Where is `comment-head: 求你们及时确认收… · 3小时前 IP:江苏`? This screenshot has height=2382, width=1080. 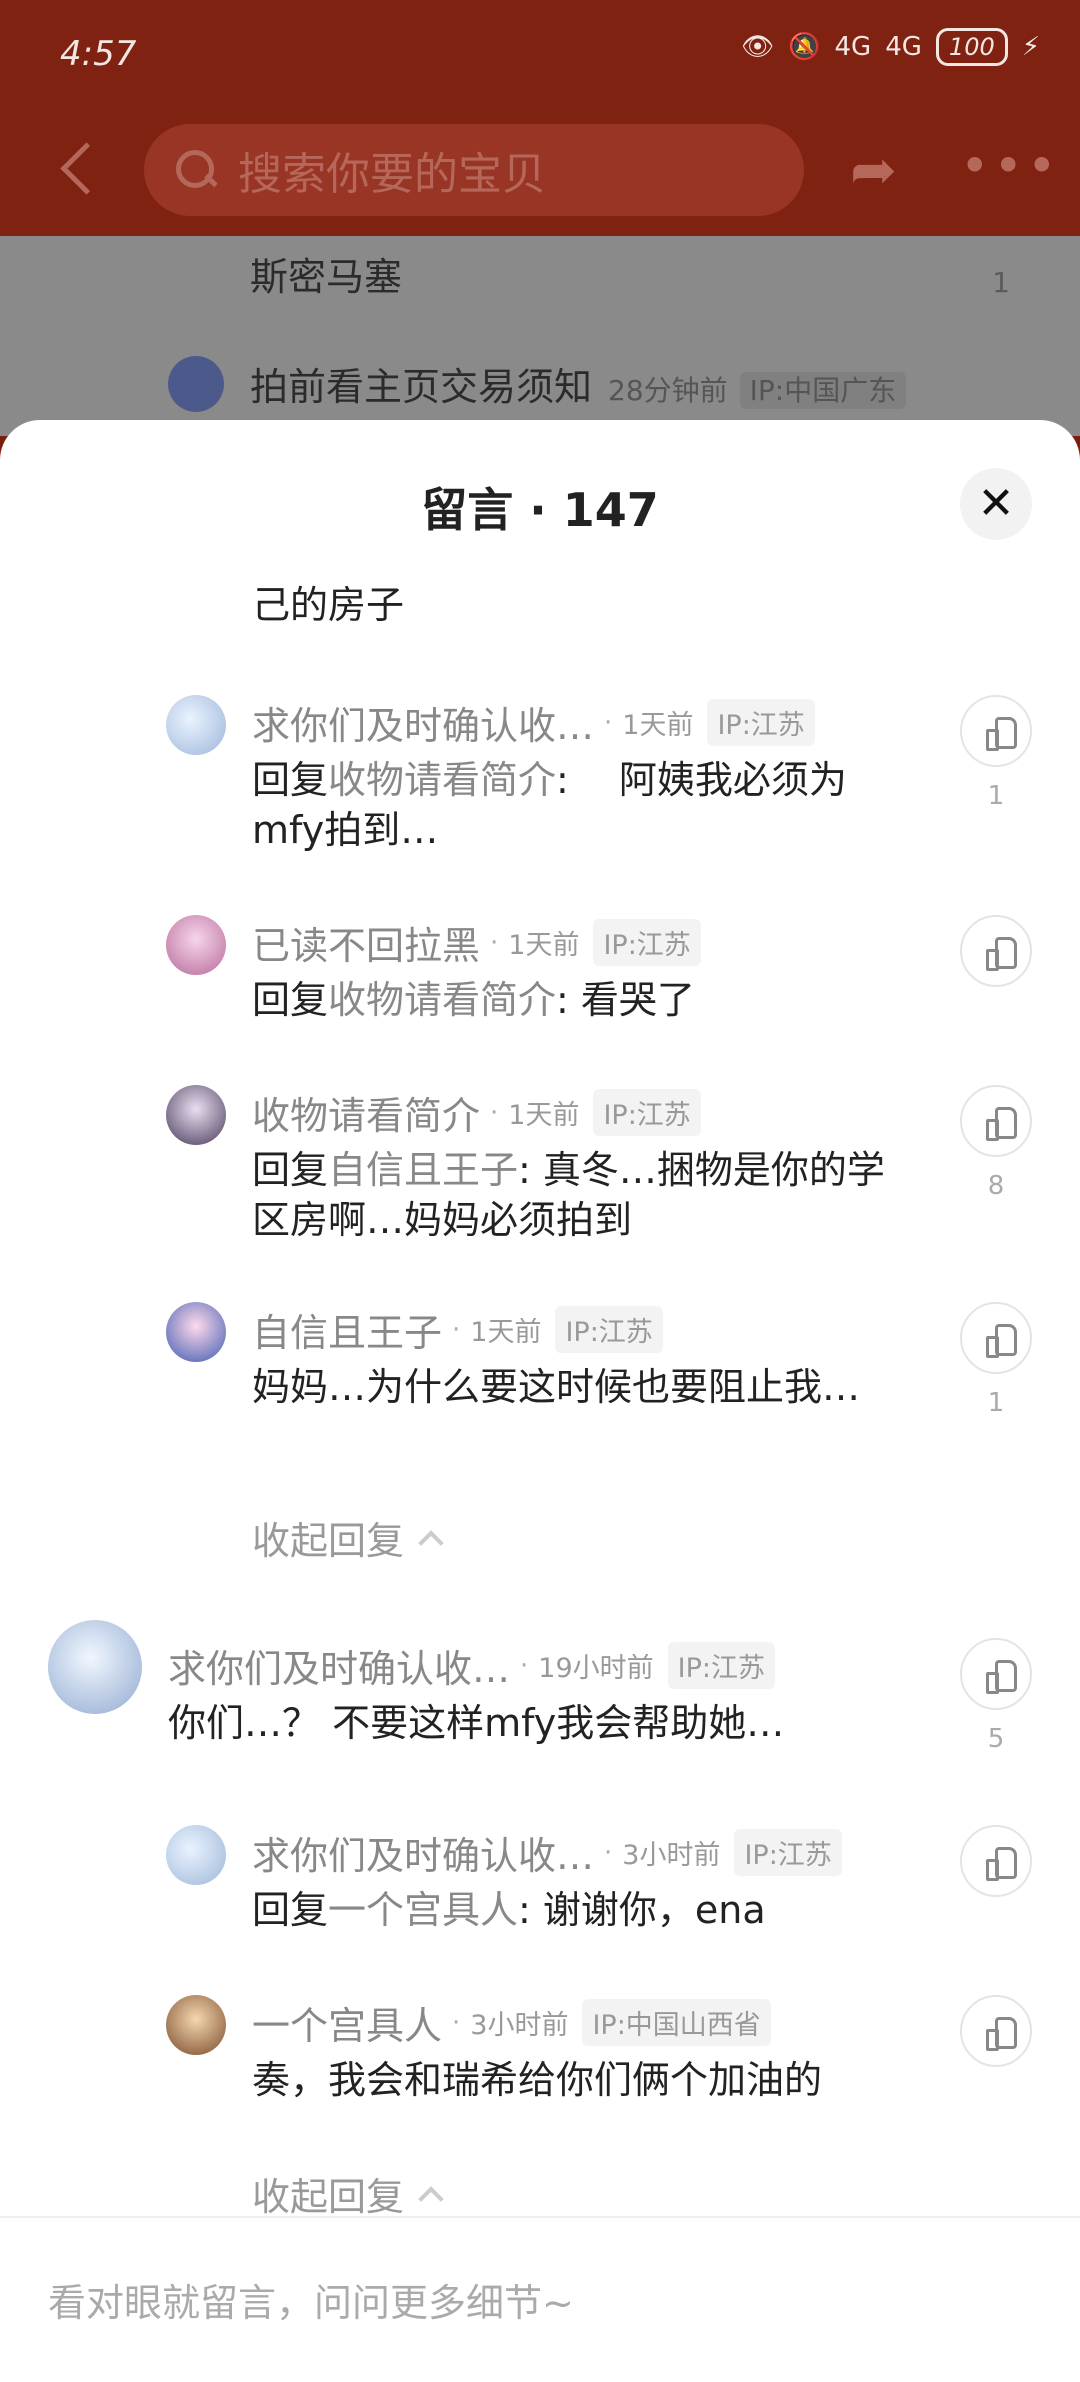
comment-head: 求你们及时确认收… · 3小时前 IP:江苏 is located at coordinates (547, 1852).